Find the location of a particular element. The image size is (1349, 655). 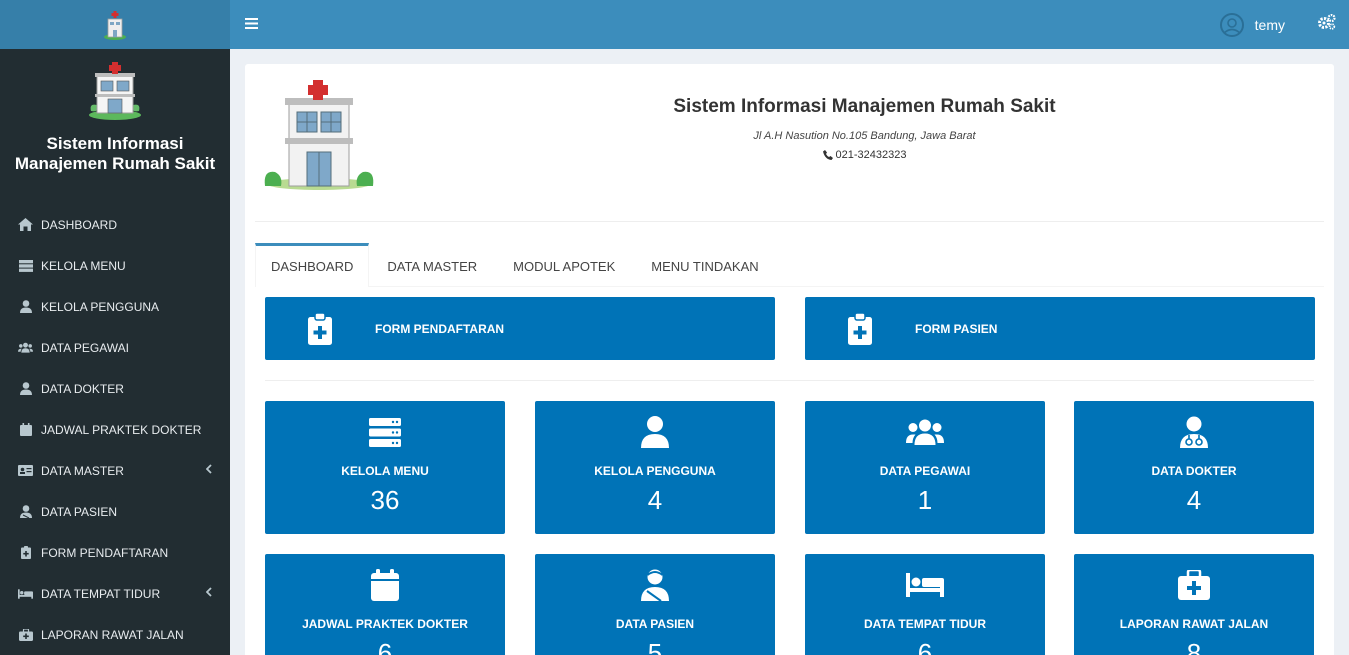

hospital-phone-row: 021-32432323 is located at coordinates (864, 155).